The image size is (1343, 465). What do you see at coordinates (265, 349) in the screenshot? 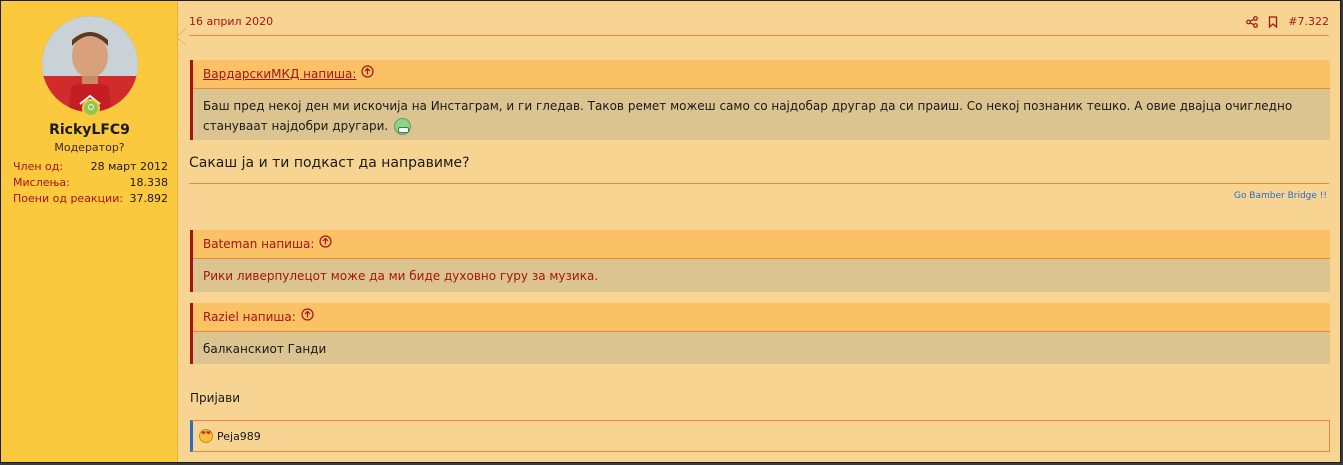
I see `quote-text: балканскиот Ганди` at bounding box center [265, 349].